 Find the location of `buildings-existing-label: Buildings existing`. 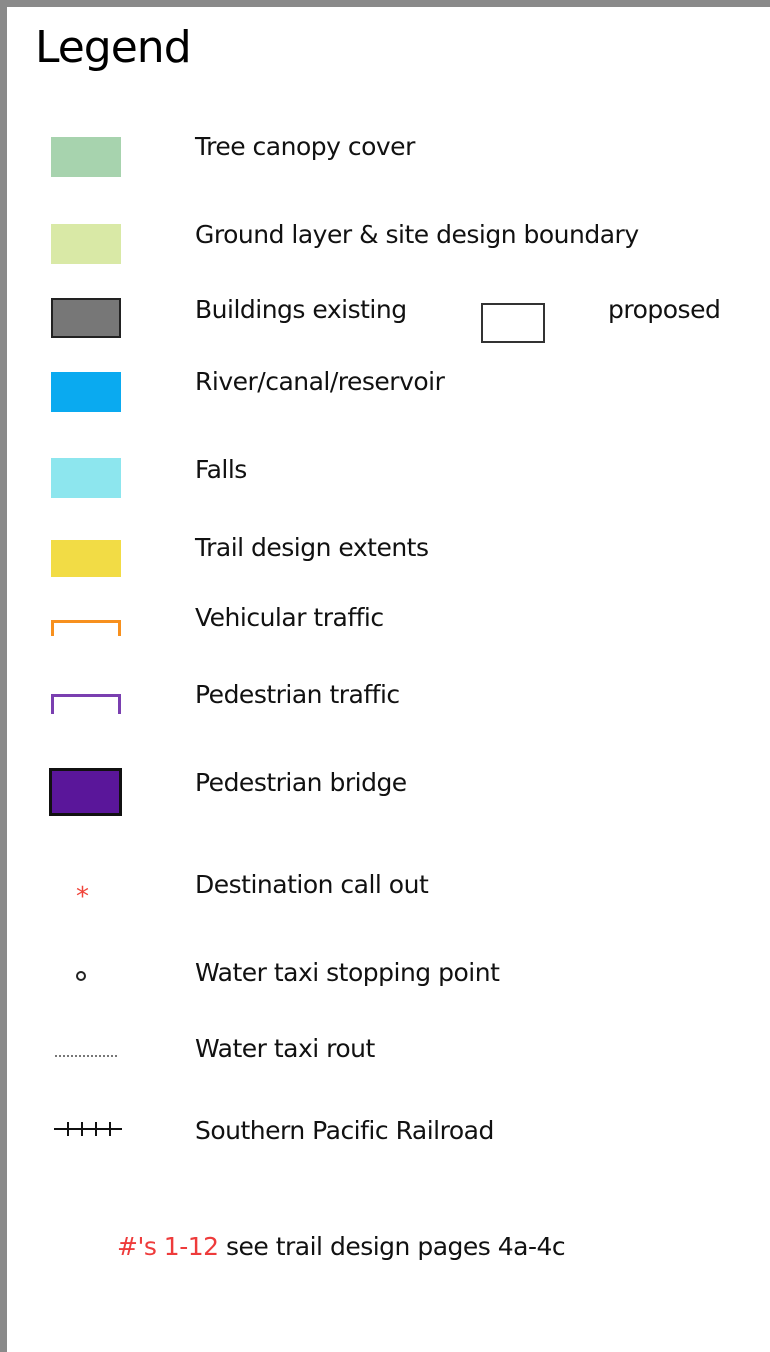

buildings-existing-label: Buildings existing is located at coordinates (301, 309).